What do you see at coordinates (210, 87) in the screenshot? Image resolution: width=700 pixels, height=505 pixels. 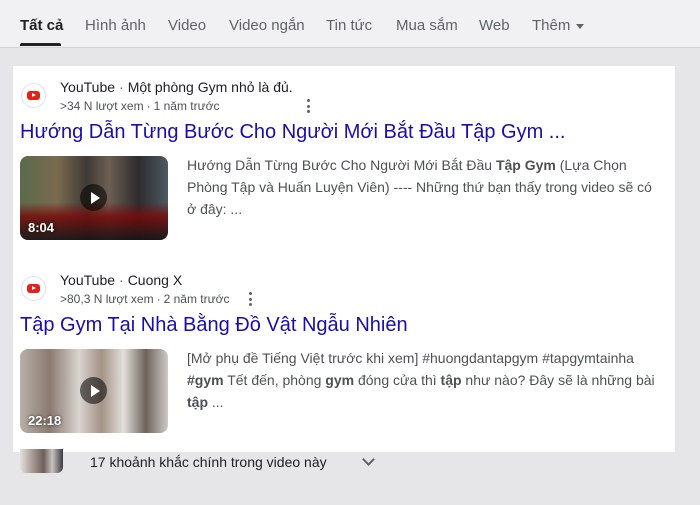 I see `channel-name: Một phòng Gym nhỏ là đủ.` at bounding box center [210, 87].